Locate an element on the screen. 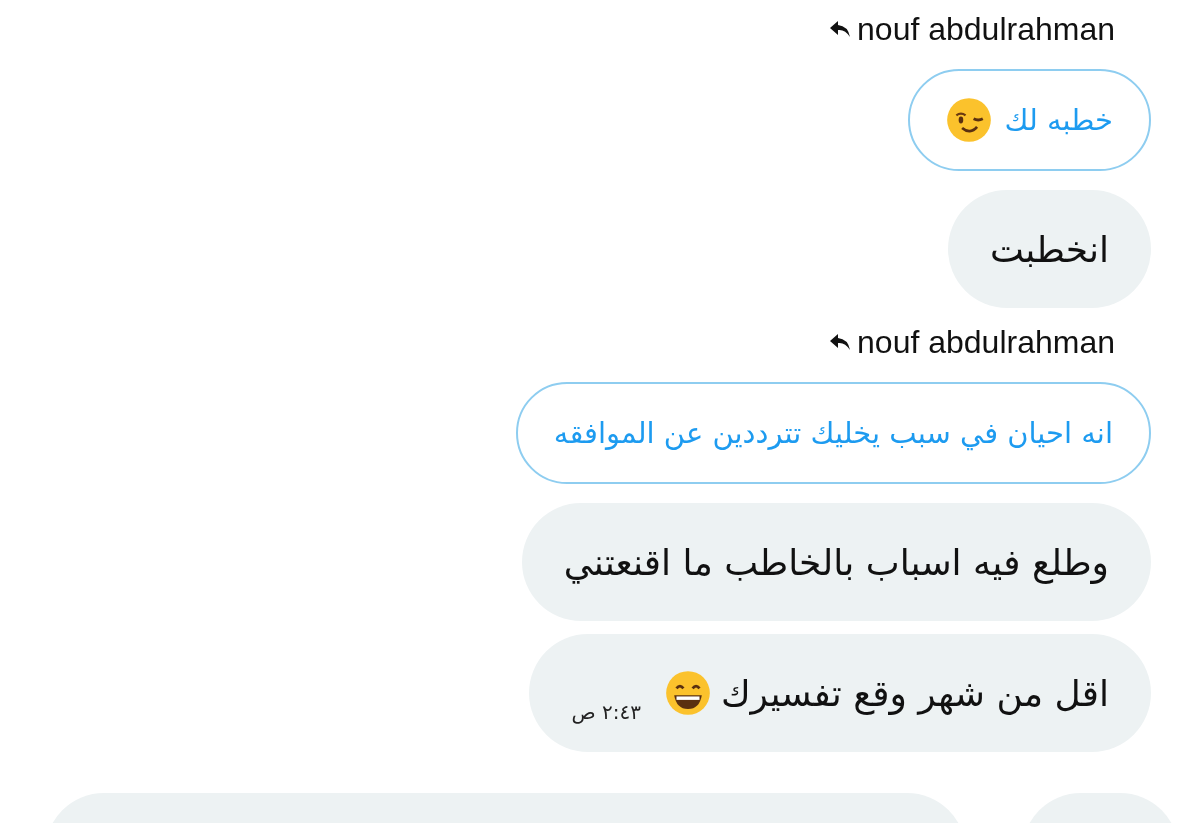  message-text: انخطبت is located at coordinates (1049, 249).